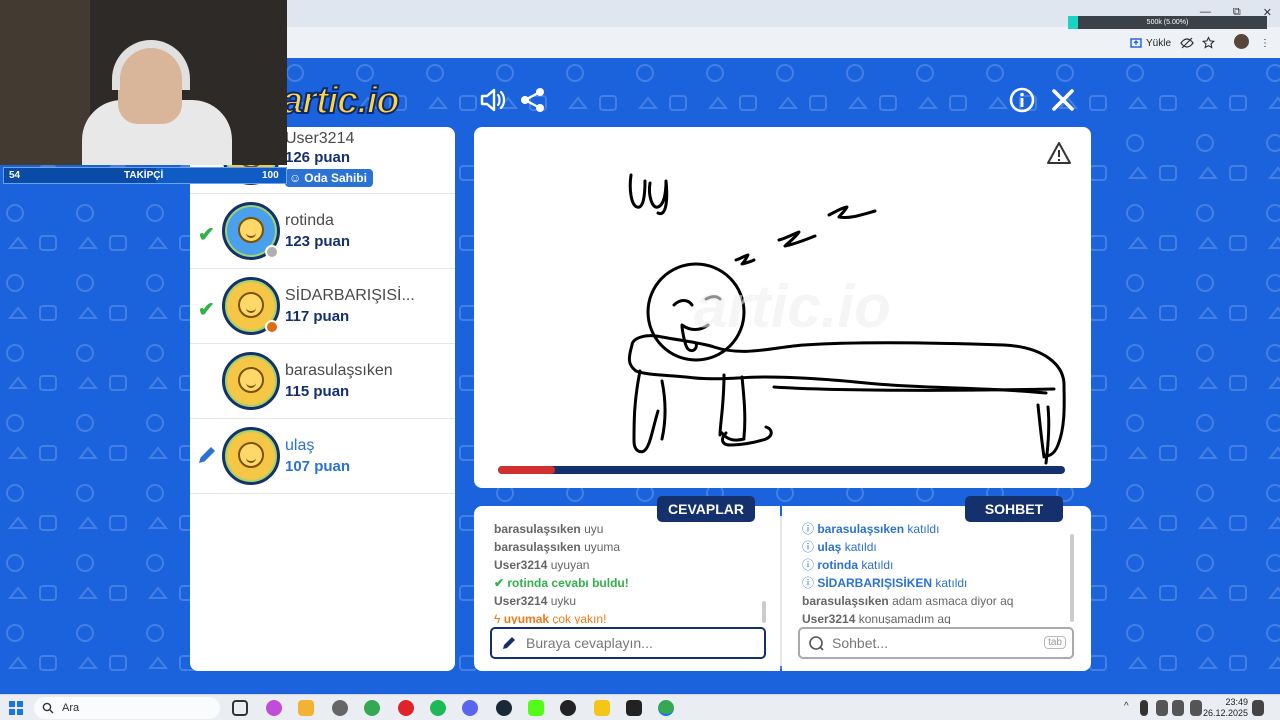  What do you see at coordinates (953, 601) in the screenshot?
I see `message-text: adam asmaca diyor aq` at bounding box center [953, 601].